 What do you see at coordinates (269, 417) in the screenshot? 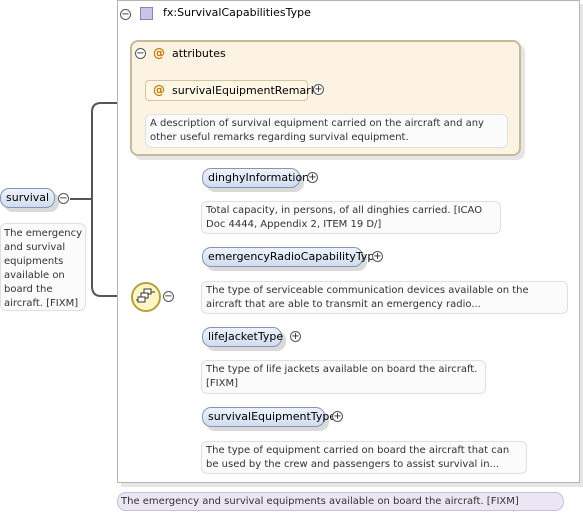
I see `element-survival-equipment-type: survivalEquipmentType` at bounding box center [269, 417].